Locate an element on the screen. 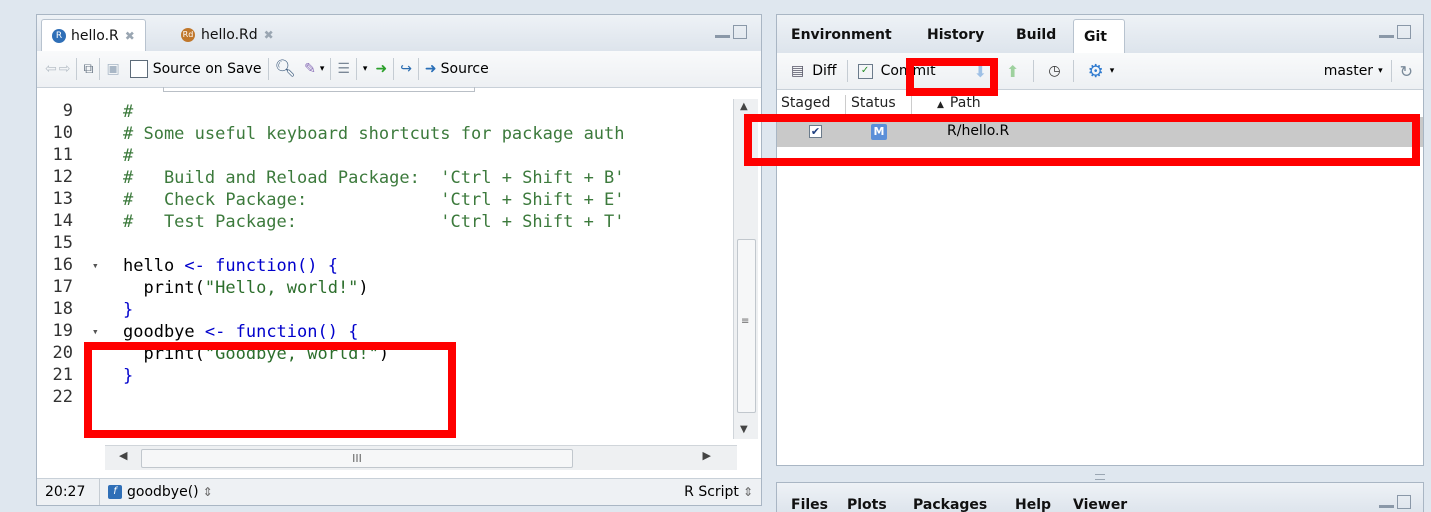 This screenshot has width=1431, height=512. scroll-down-icon: ▼ is located at coordinates (744, 429).